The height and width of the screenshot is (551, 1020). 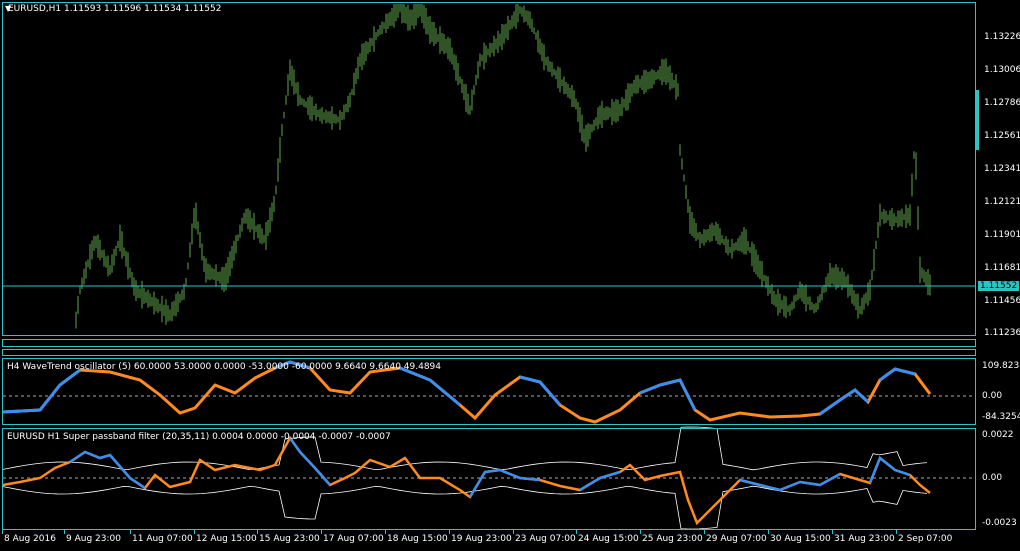 I want to click on time-label: 24 Aug 15:00, so click(x=608, y=539).